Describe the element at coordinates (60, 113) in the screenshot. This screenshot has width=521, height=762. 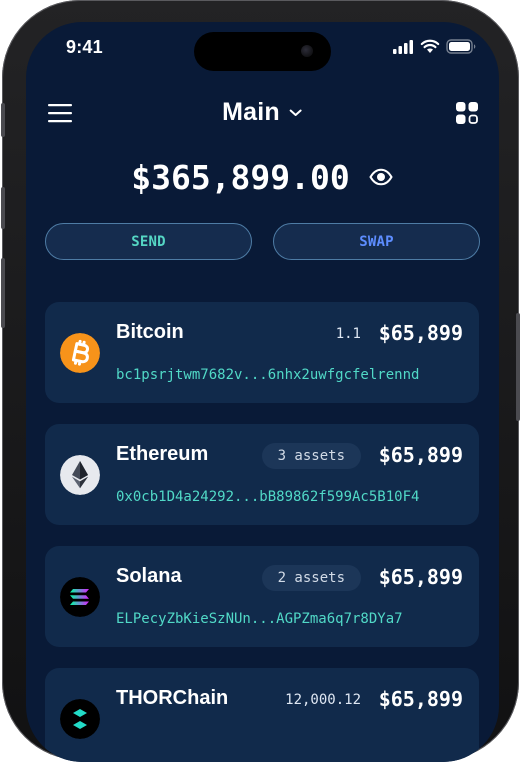
I see `menu-icon` at that location.